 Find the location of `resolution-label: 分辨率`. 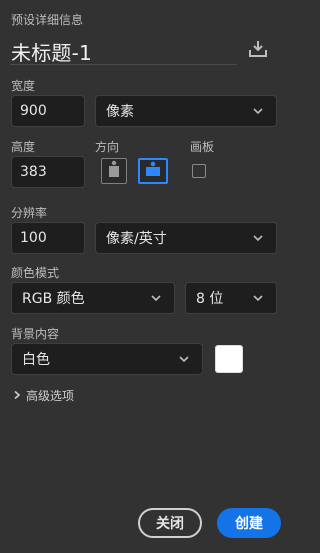

resolution-label: 分辨率 is located at coordinates (29, 213).